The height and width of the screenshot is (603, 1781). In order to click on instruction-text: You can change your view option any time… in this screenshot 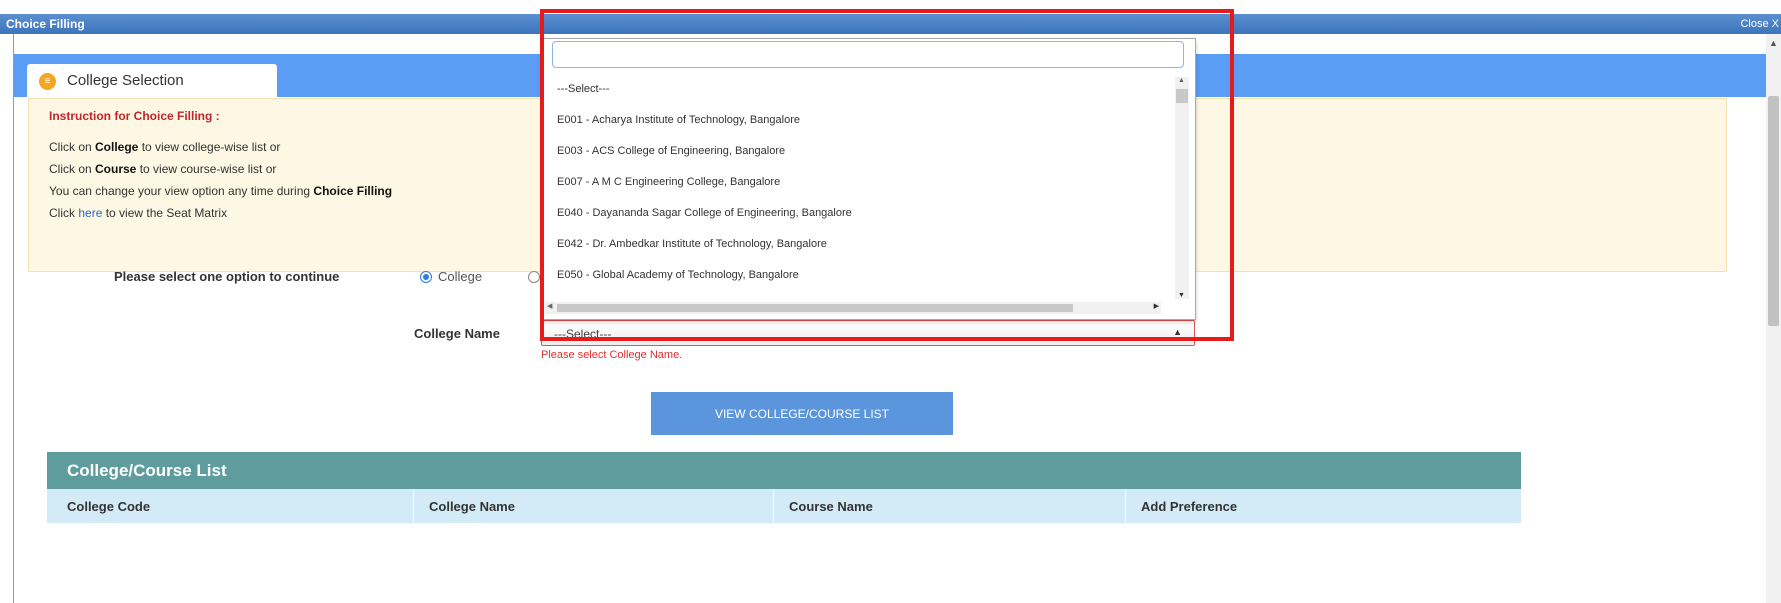, I will do `click(181, 191)`.